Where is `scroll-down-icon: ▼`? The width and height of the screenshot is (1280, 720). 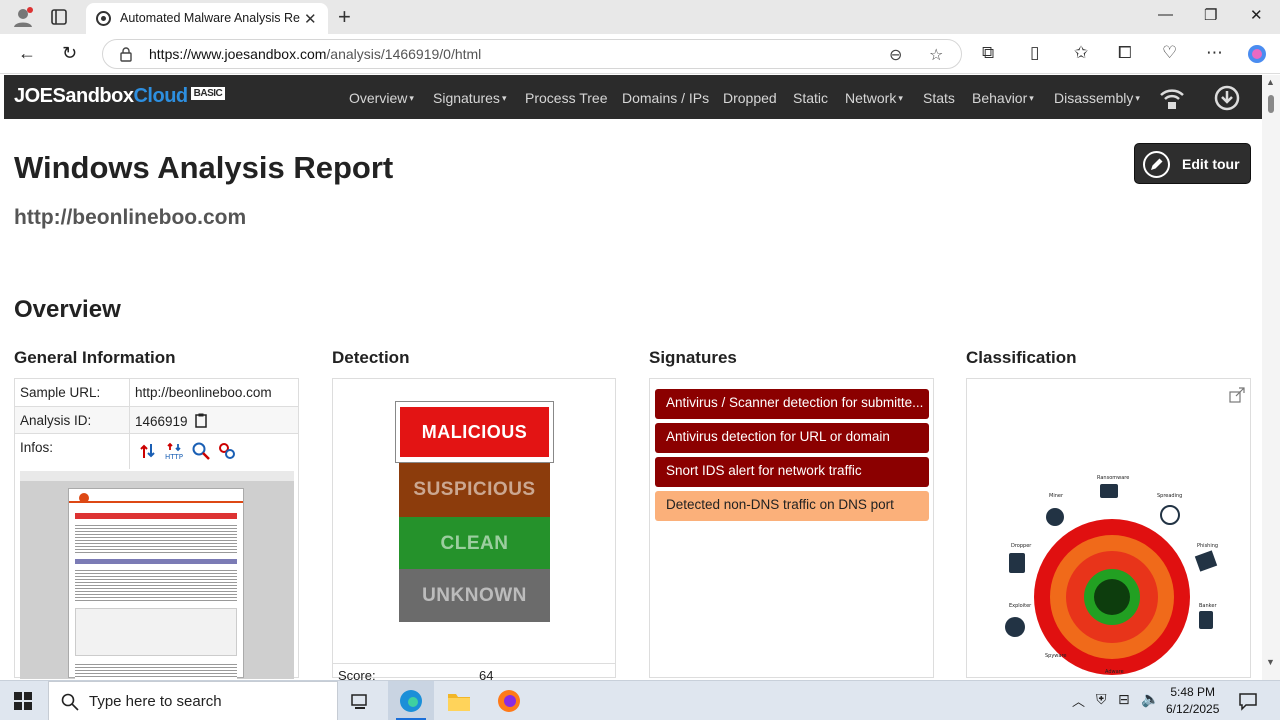 scroll-down-icon: ▼ is located at coordinates (1270, 662).